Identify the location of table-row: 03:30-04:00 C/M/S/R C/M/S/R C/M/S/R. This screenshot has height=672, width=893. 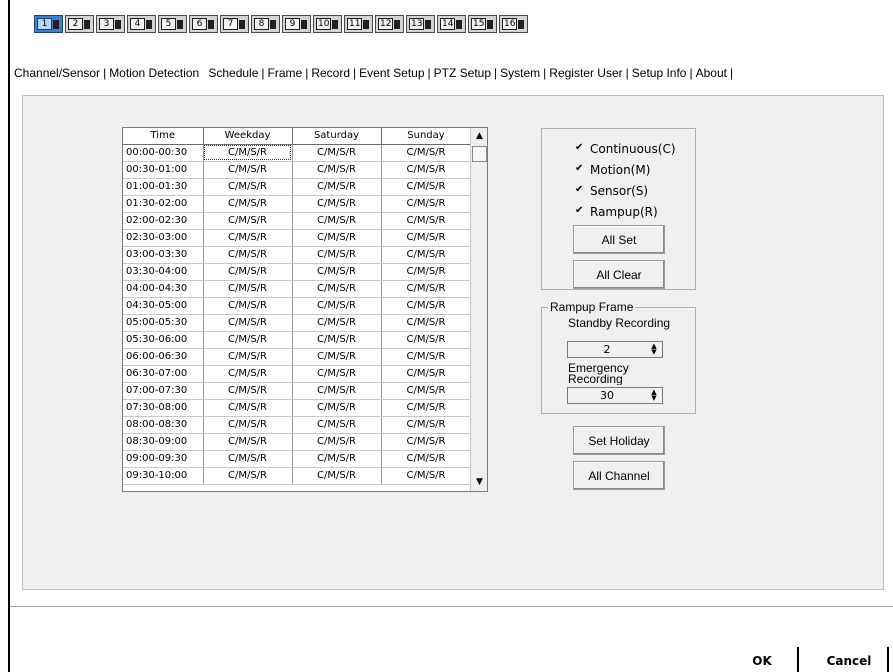
(297, 272).